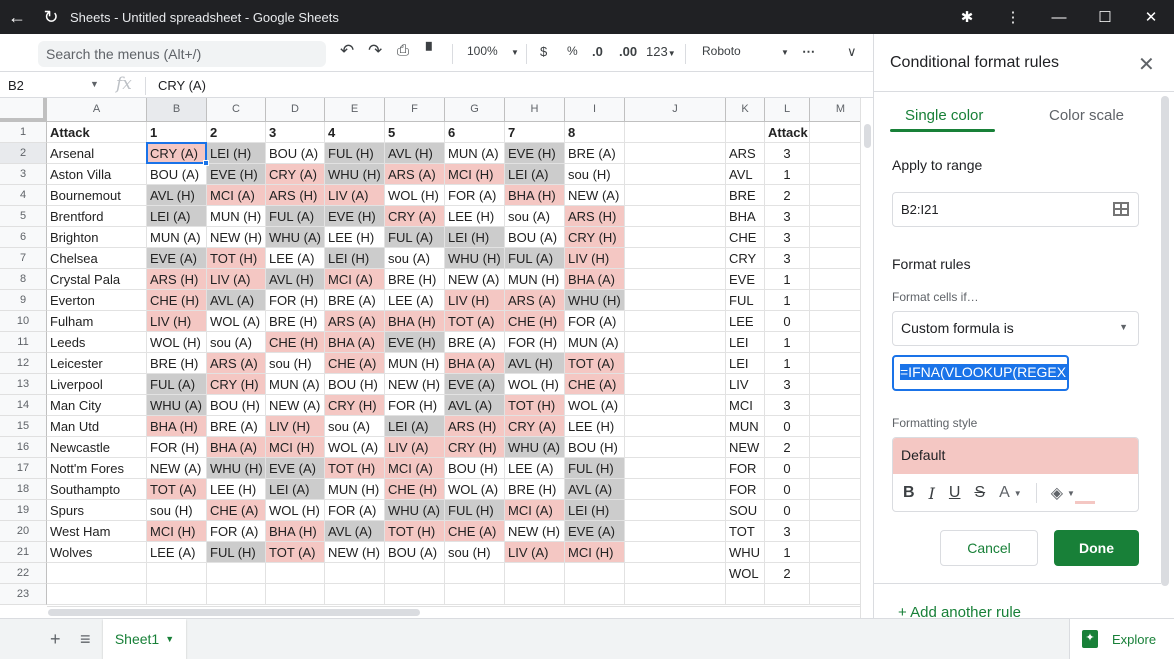 The image size is (1174, 659). I want to click on header-cell: Attack, so click(97, 132).